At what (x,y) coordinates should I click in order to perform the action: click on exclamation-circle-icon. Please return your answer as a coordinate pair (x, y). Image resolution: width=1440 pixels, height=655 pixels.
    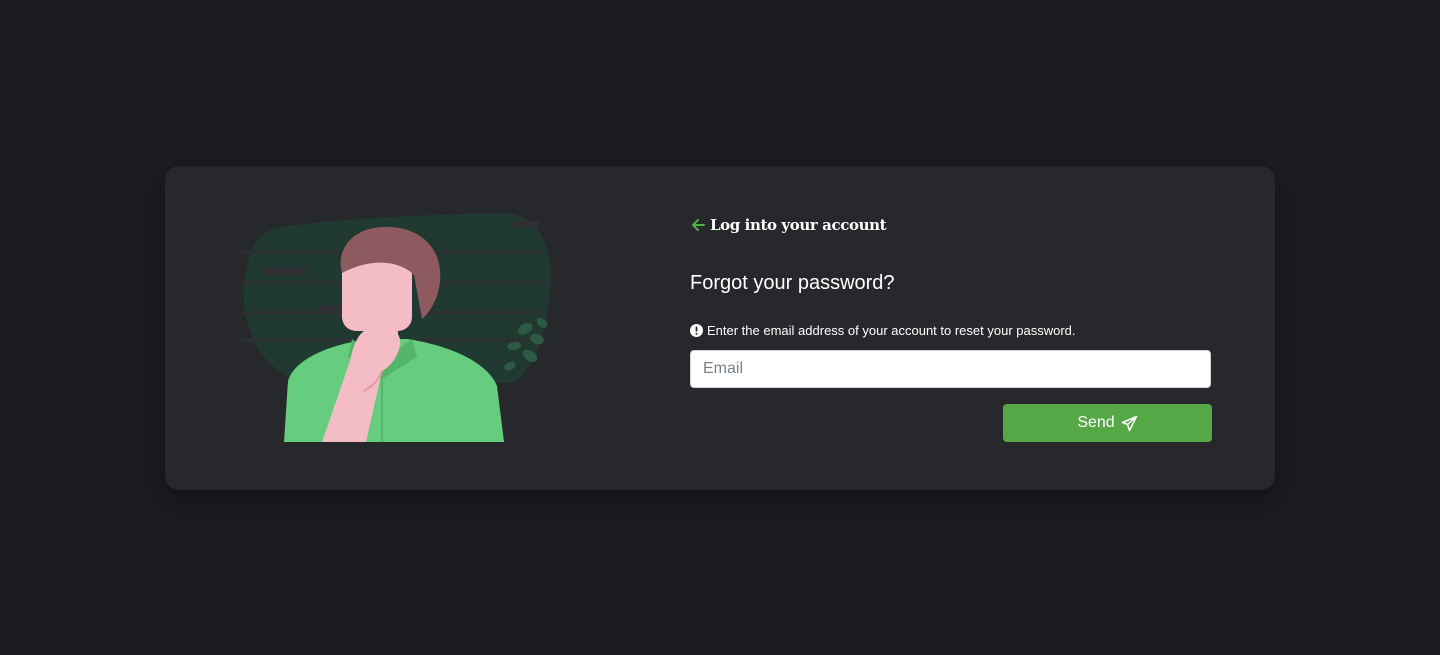
    Looking at the image, I should click on (696, 330).